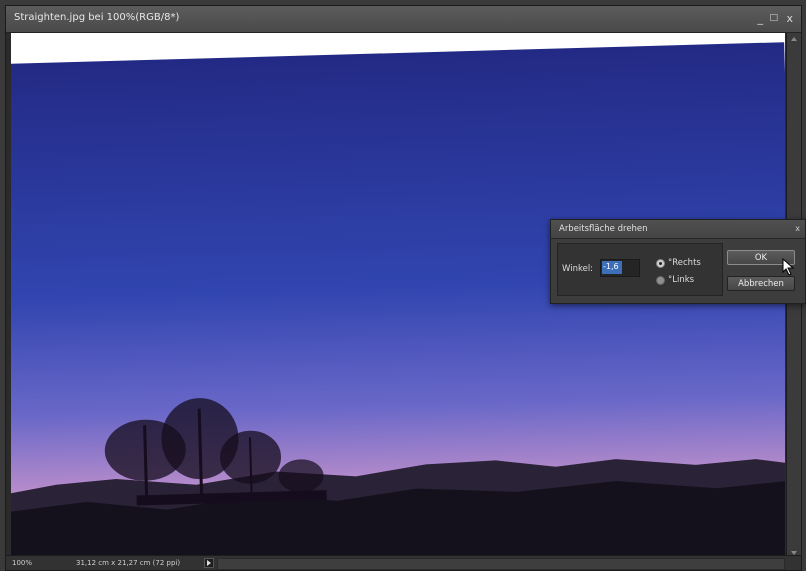  I want to click on radio-right, so click(660, 263).